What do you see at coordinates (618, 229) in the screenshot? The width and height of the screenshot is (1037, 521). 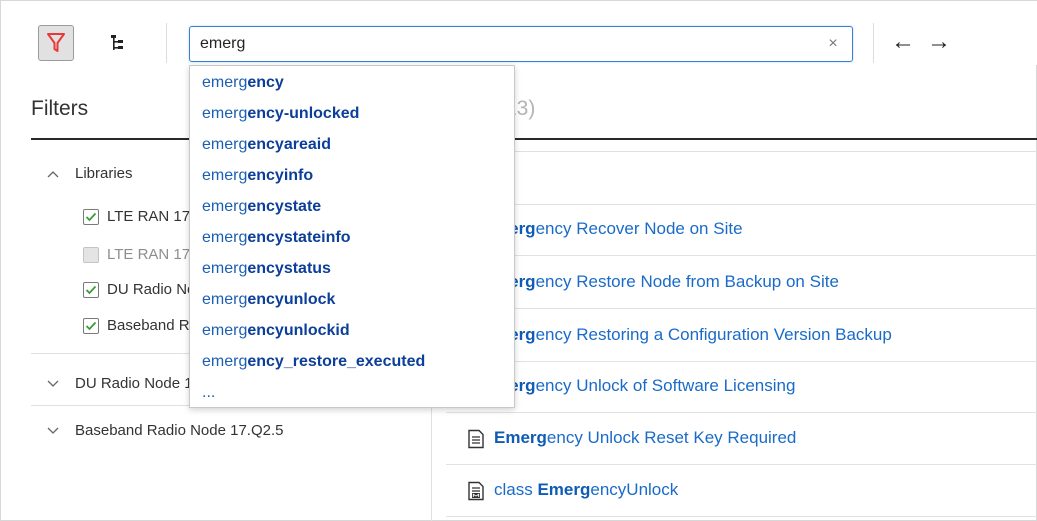 I see `result-link: mergency Recover Node on Site` at bounding box center [618, 229].